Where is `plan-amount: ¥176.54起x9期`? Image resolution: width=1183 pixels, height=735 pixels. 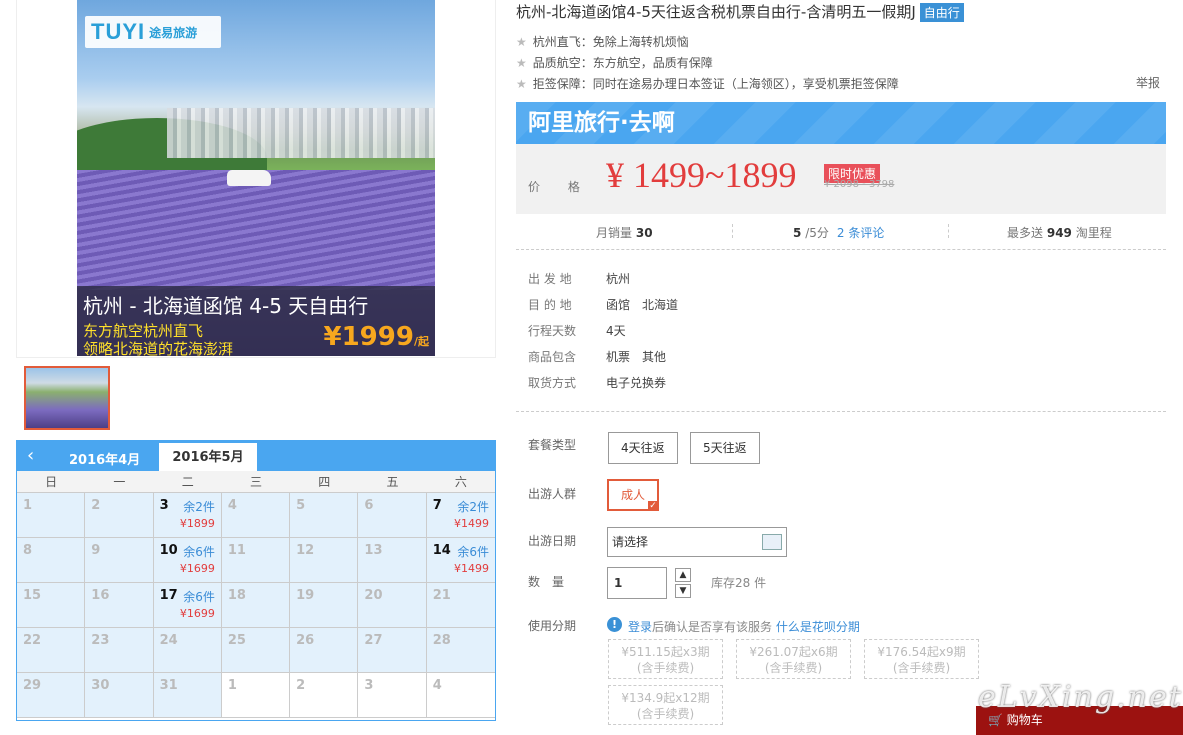
plan-amount: ¥176.54起x9期 is located at coordinates (921, 652).